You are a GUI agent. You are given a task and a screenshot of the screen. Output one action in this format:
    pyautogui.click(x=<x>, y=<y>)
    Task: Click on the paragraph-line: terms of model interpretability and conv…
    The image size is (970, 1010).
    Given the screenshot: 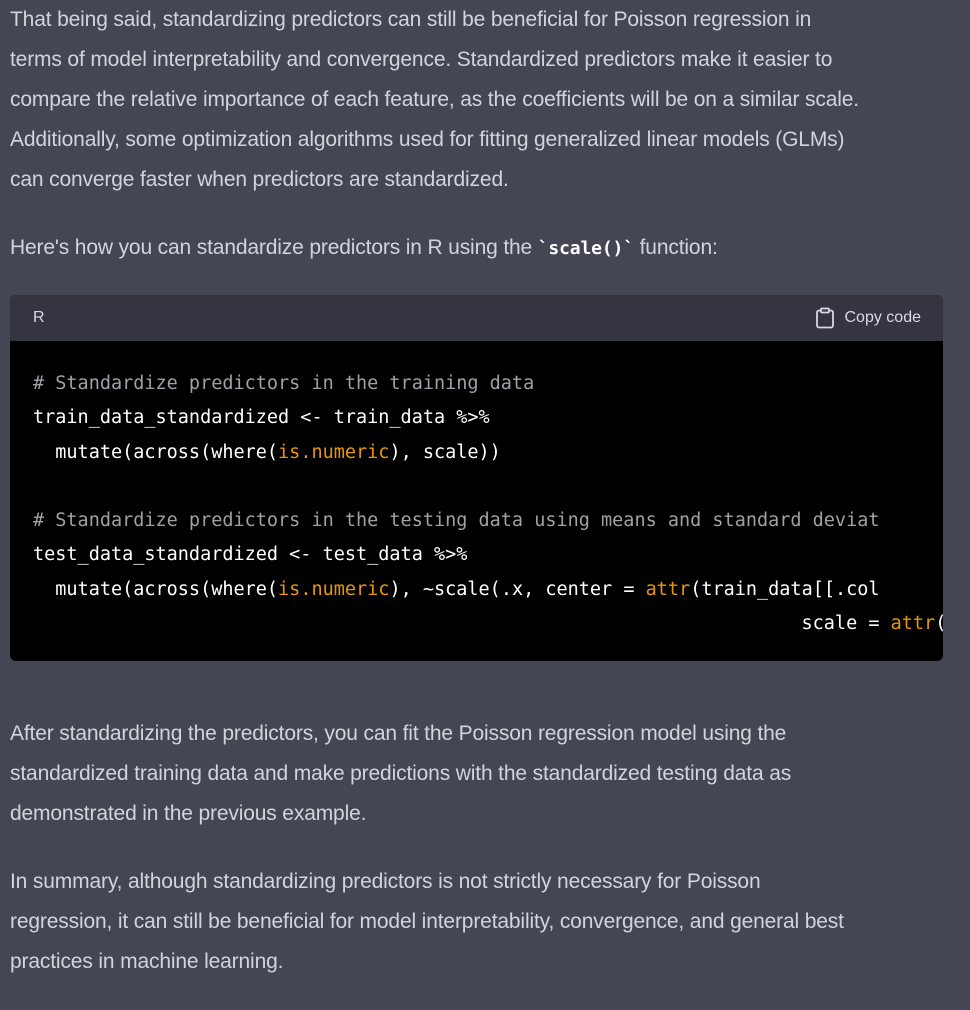 What is the action you would take?
    pyautogui.click(x=421, y=59)
    